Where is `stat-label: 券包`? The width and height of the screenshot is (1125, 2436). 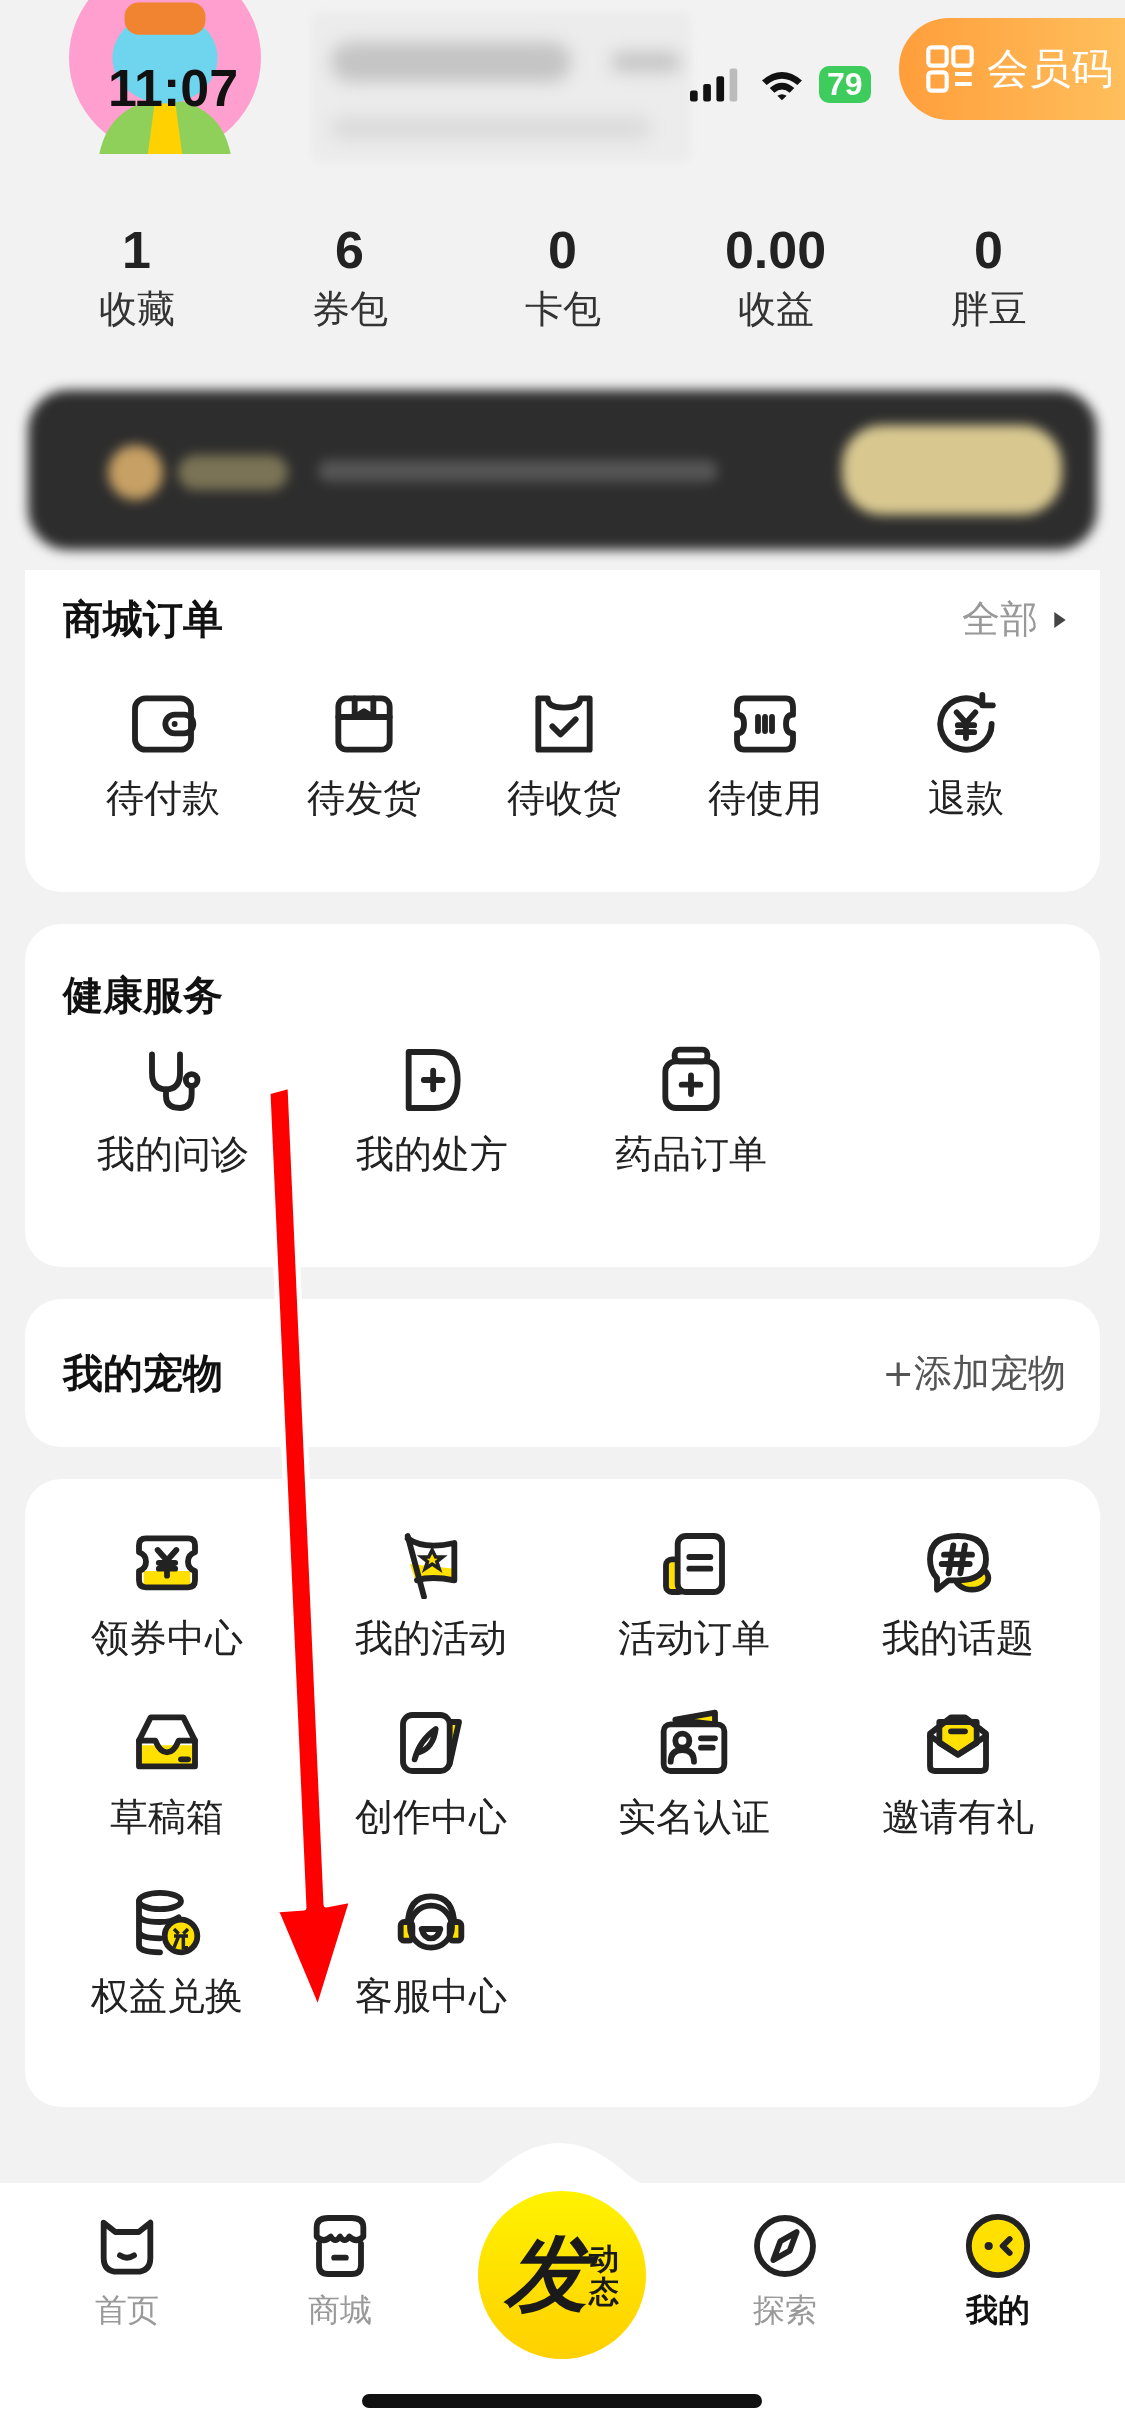 stat-label: 券包 is located at coordinates (349, 309).